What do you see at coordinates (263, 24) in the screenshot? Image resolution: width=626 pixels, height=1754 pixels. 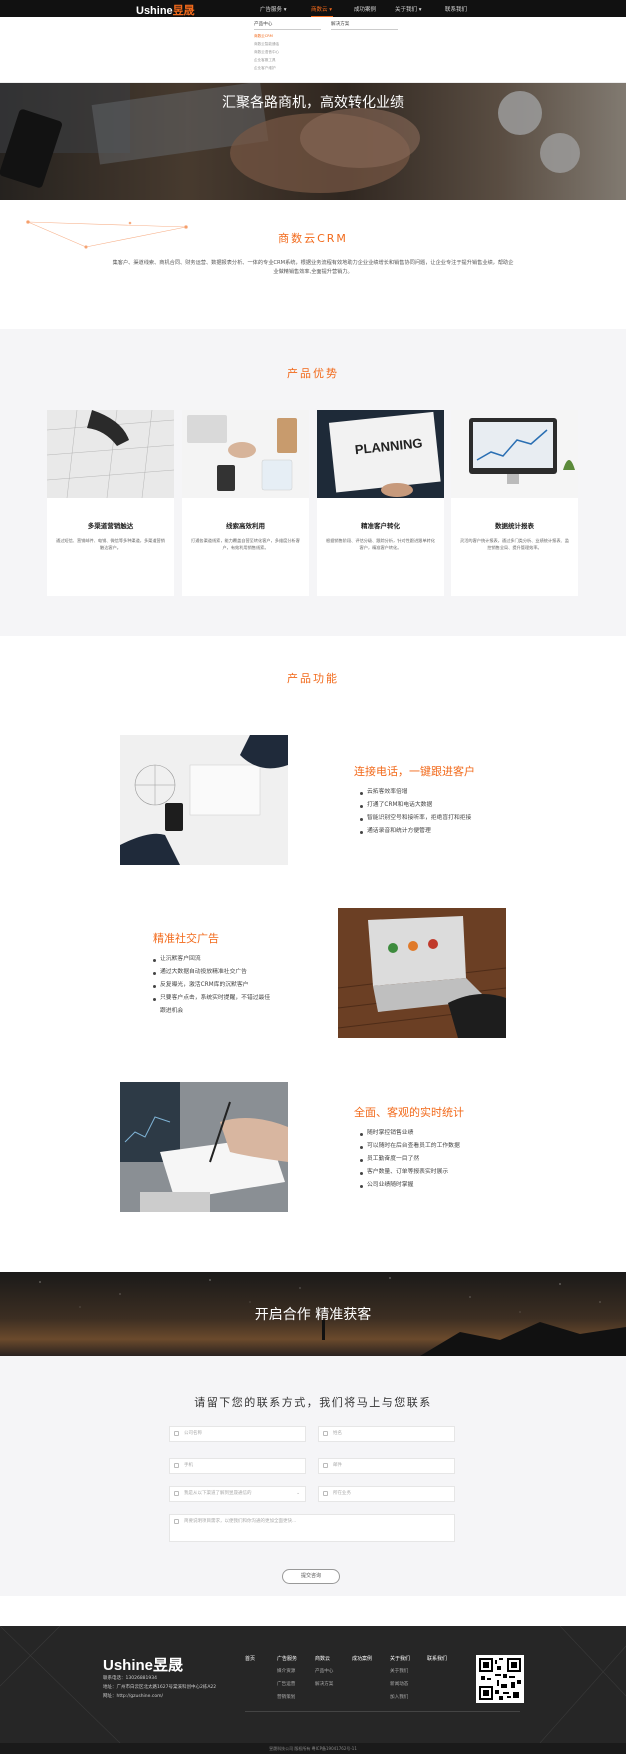 I see `dropdown-product-center: 产品中心` at bounding box center [263, 24].